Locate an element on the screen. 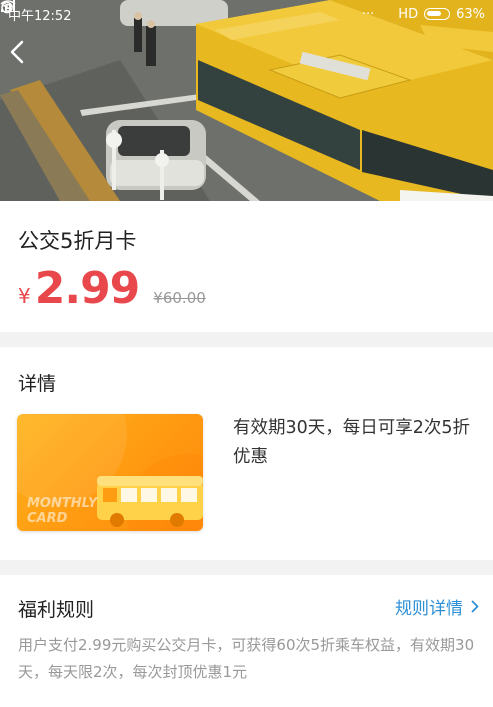  battery-percent: 63% is located at coordinates (470, 14).